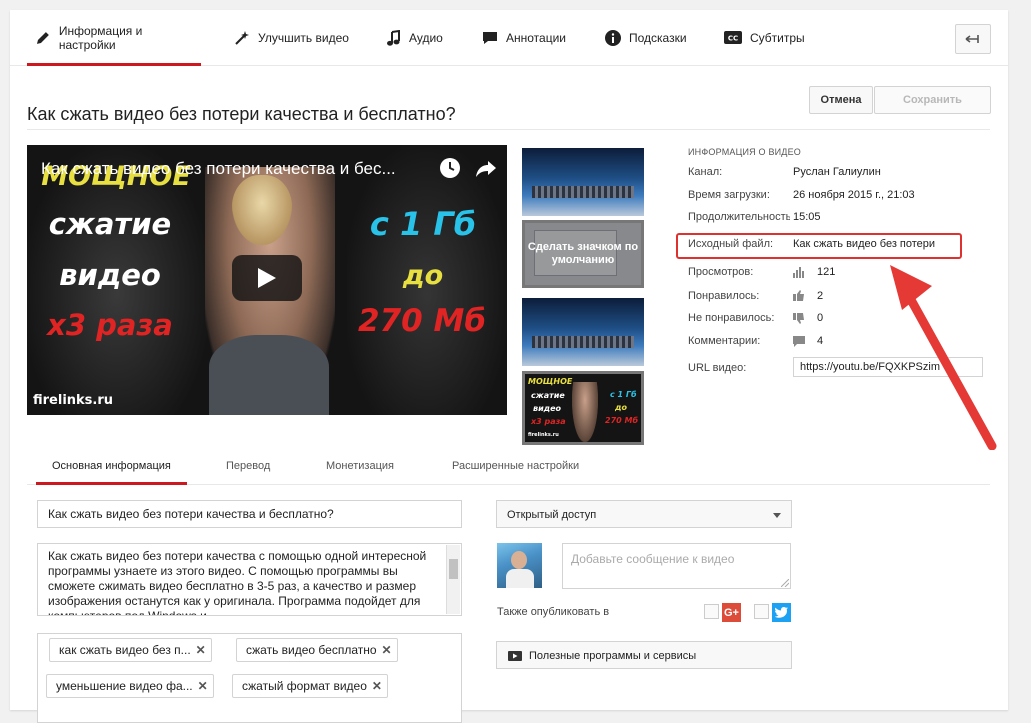 The height and width of the screenshot is (723, 1031). I want to click on tag-chip: как сжать видео без п... ✕, so click(130, 650).